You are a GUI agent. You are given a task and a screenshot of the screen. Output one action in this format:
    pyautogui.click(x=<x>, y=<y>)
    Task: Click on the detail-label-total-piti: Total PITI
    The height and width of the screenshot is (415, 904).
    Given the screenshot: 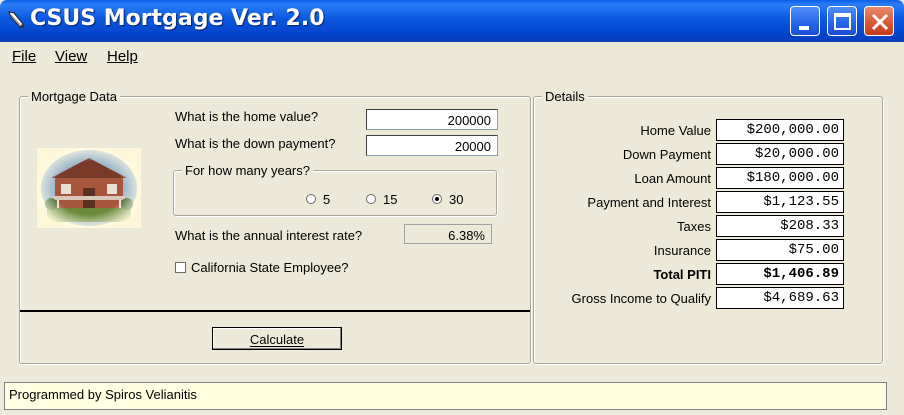 What is the action you would take?
    pyautogui.click(x=682, y=274)
    